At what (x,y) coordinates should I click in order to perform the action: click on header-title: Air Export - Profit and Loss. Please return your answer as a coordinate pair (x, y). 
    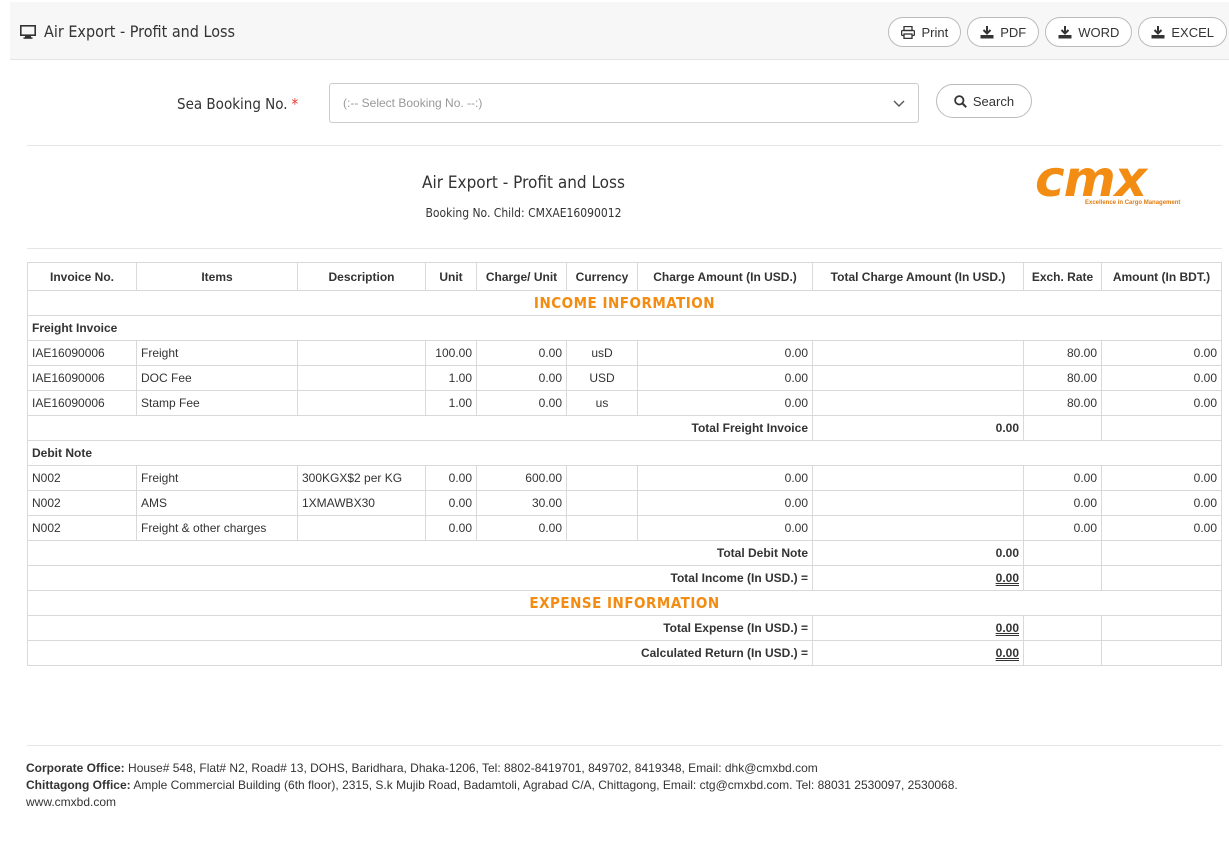
    Looking at the image, I should click on (140, 31).